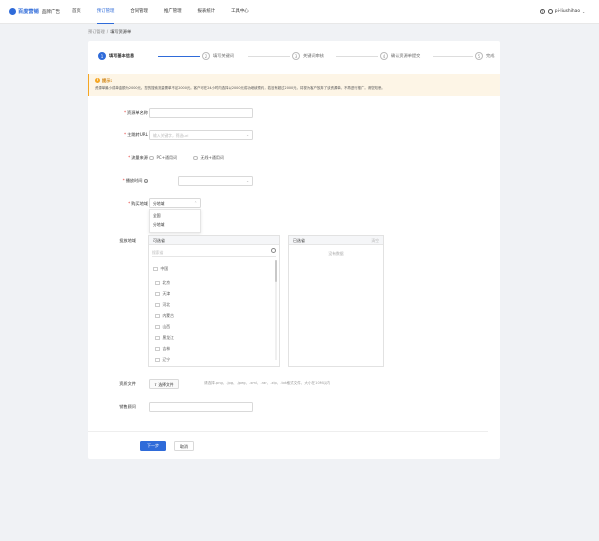 The width and height of the screenshot is (599, 541). I want to click on breadcrumb-parent: 预订管理, so click(96, 31).